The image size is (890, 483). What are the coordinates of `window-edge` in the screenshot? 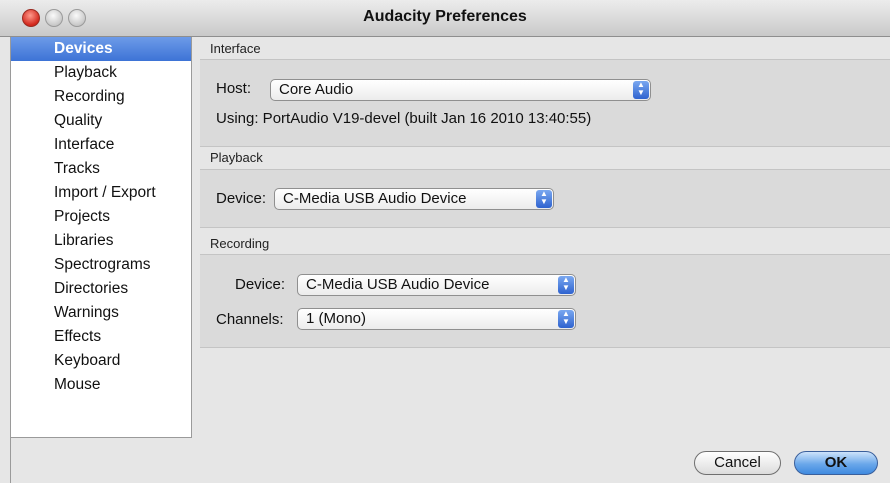 It's located at (10, 460).